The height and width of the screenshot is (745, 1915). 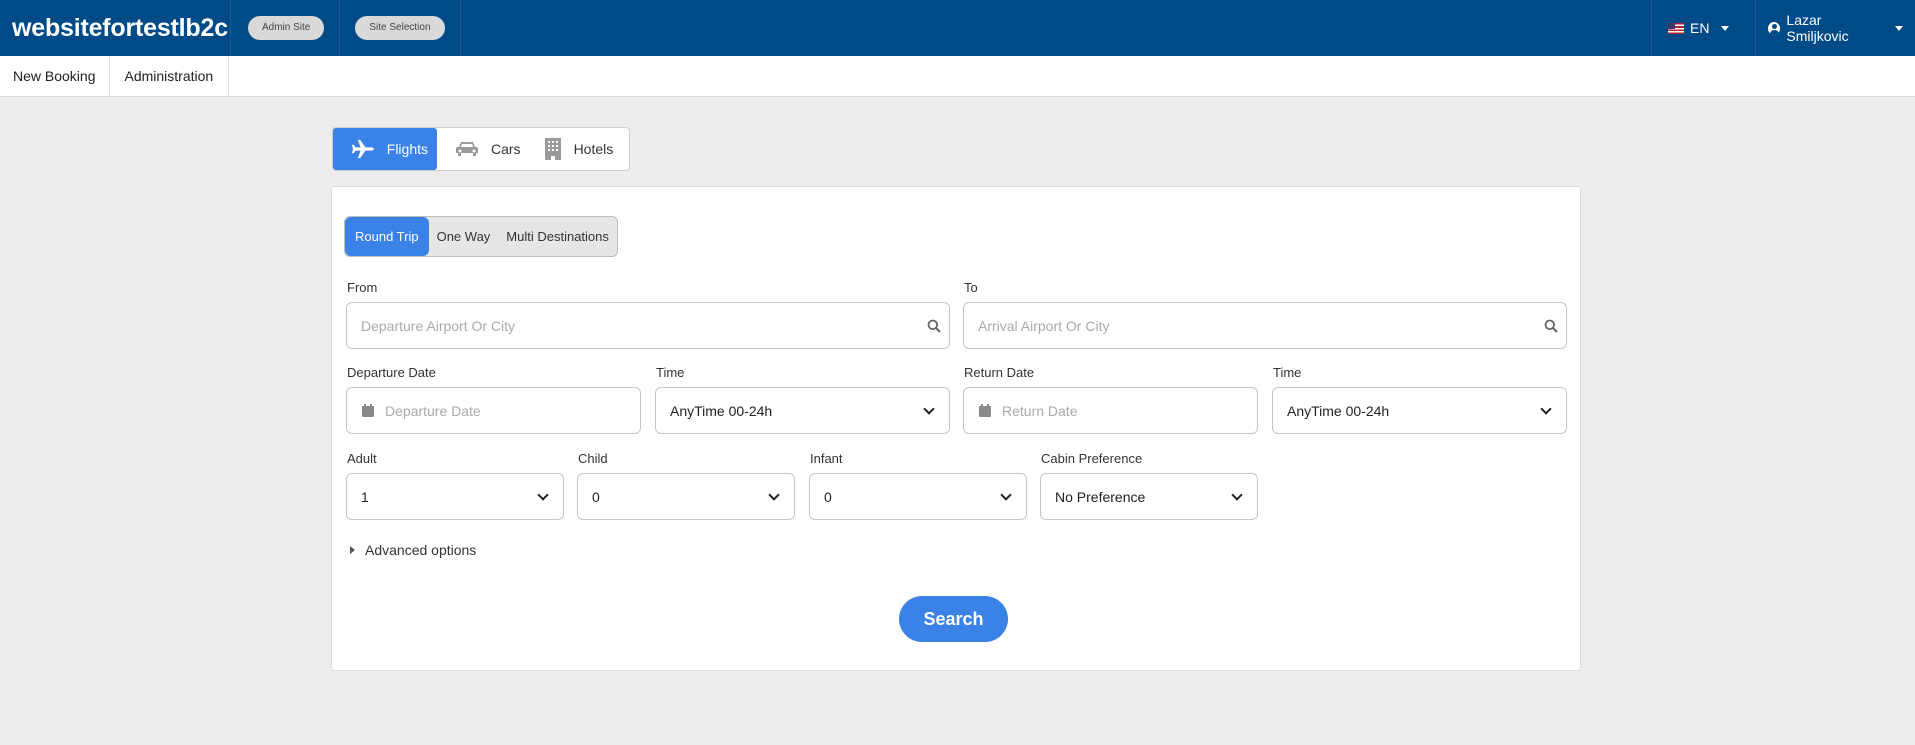 What do you see at coordinates (593, 149) in the screenshot?
I see `tab-hotels-label: Hotels` at bounding box center [593, 149].